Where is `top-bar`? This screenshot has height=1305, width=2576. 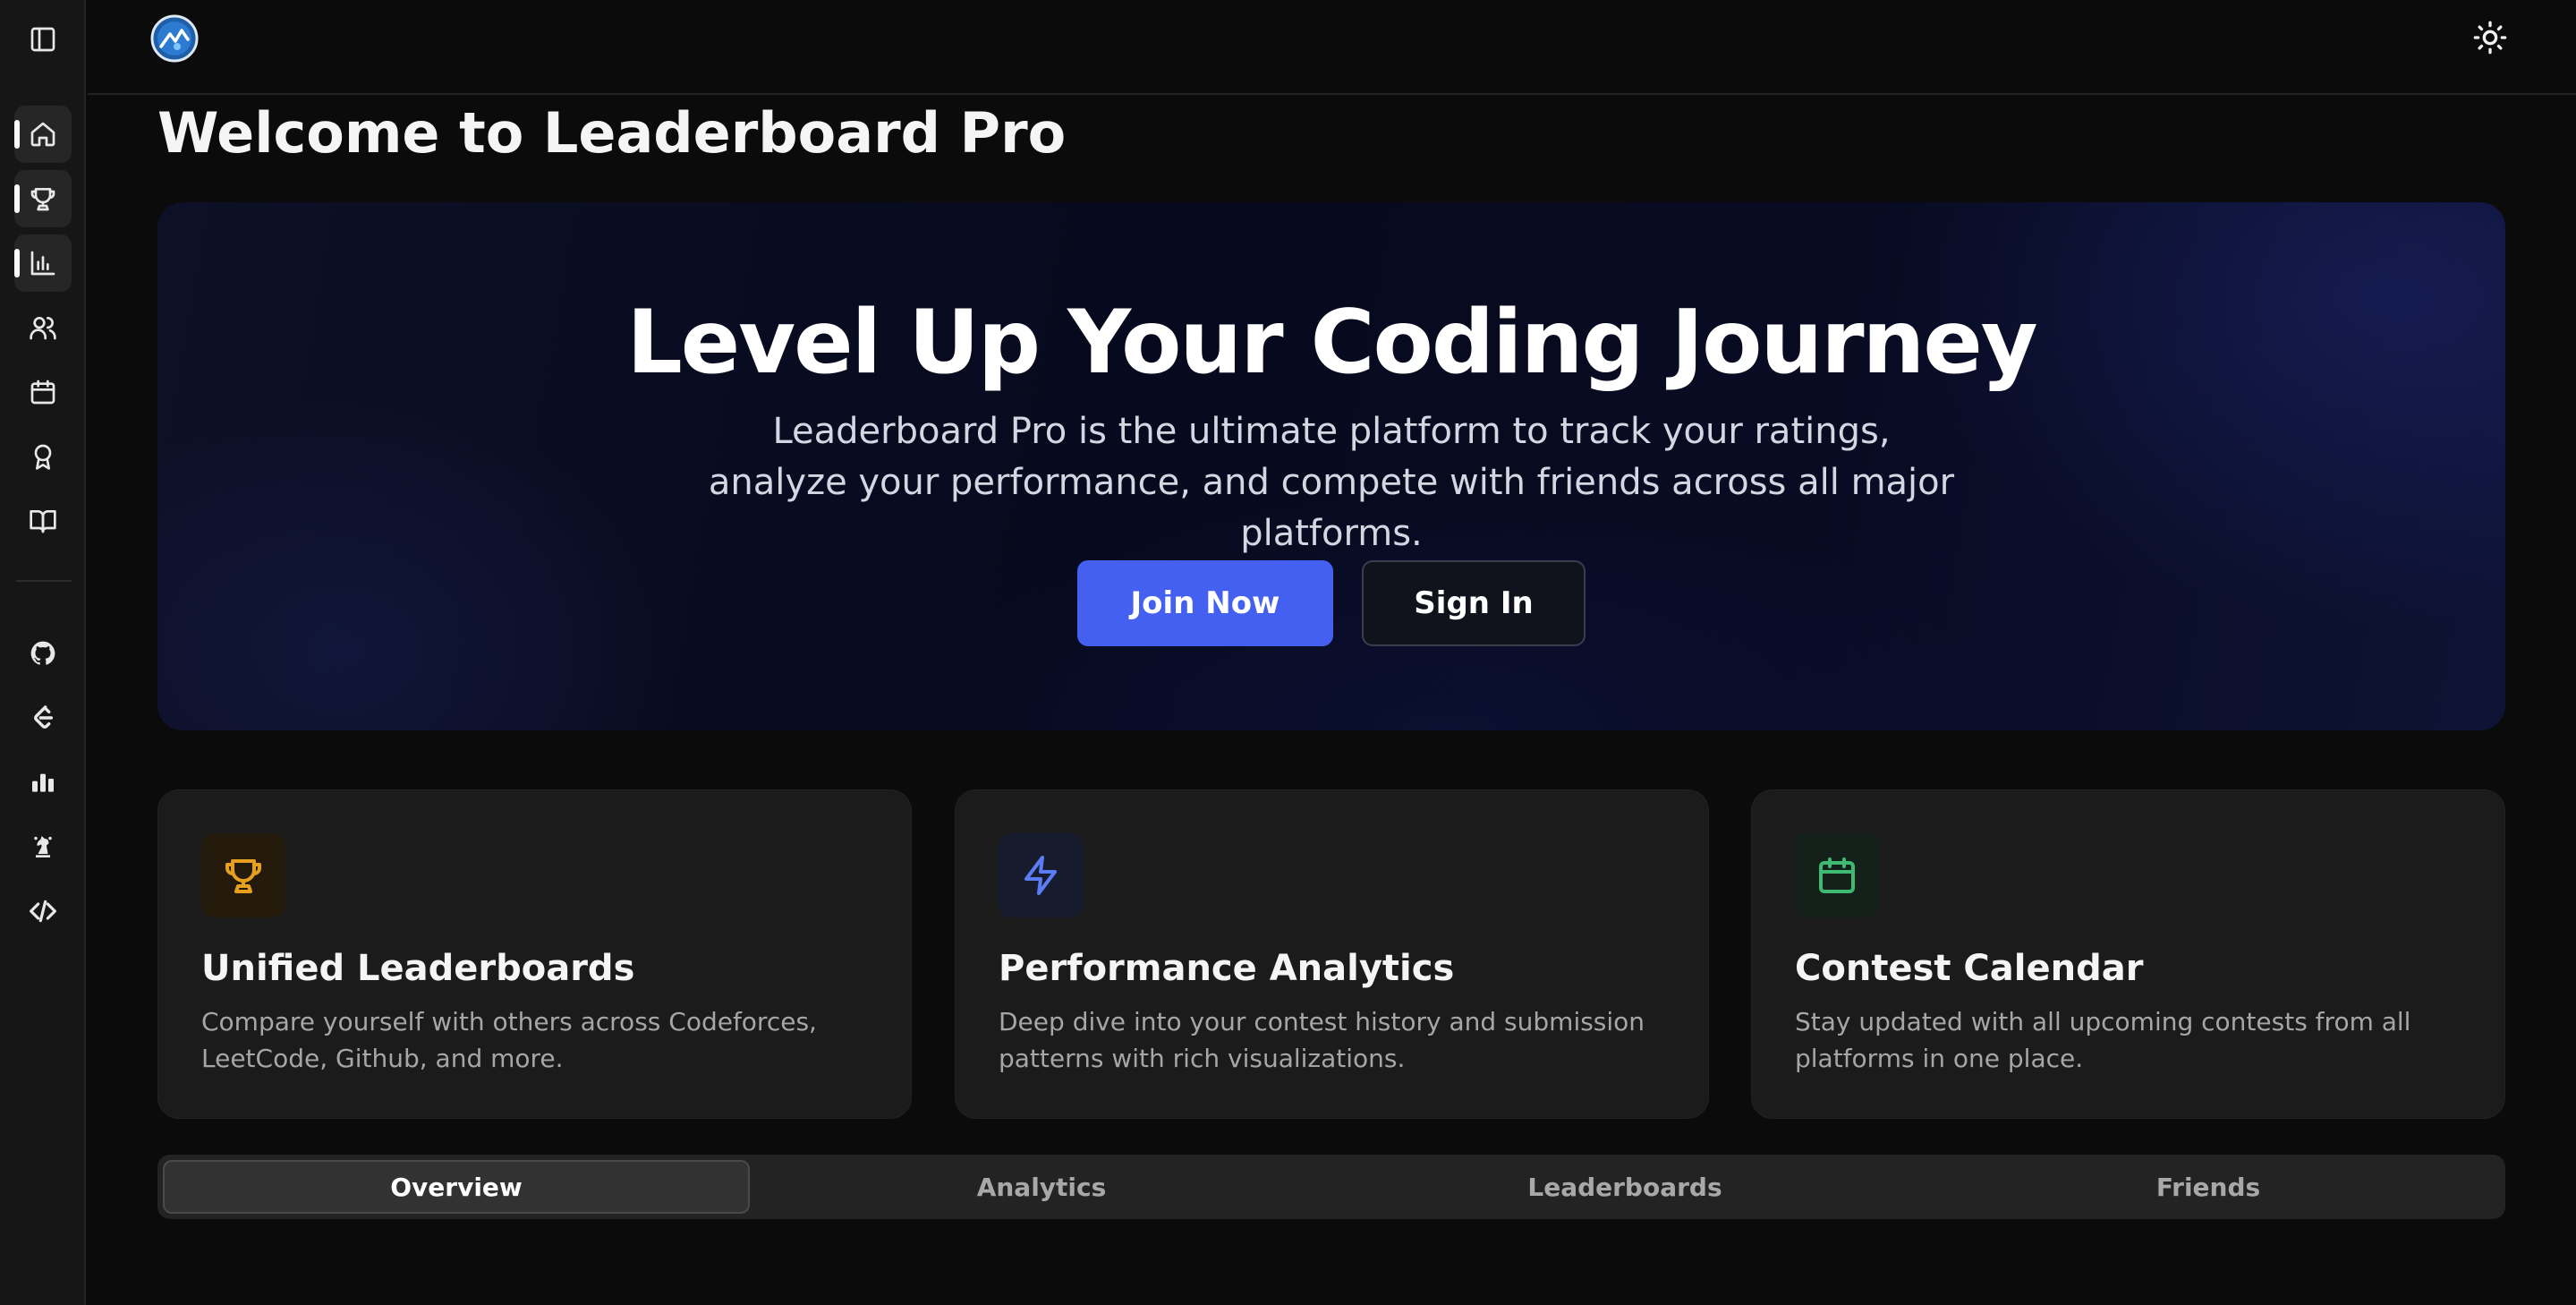
top-bar is located at coordinates (1332, 47).